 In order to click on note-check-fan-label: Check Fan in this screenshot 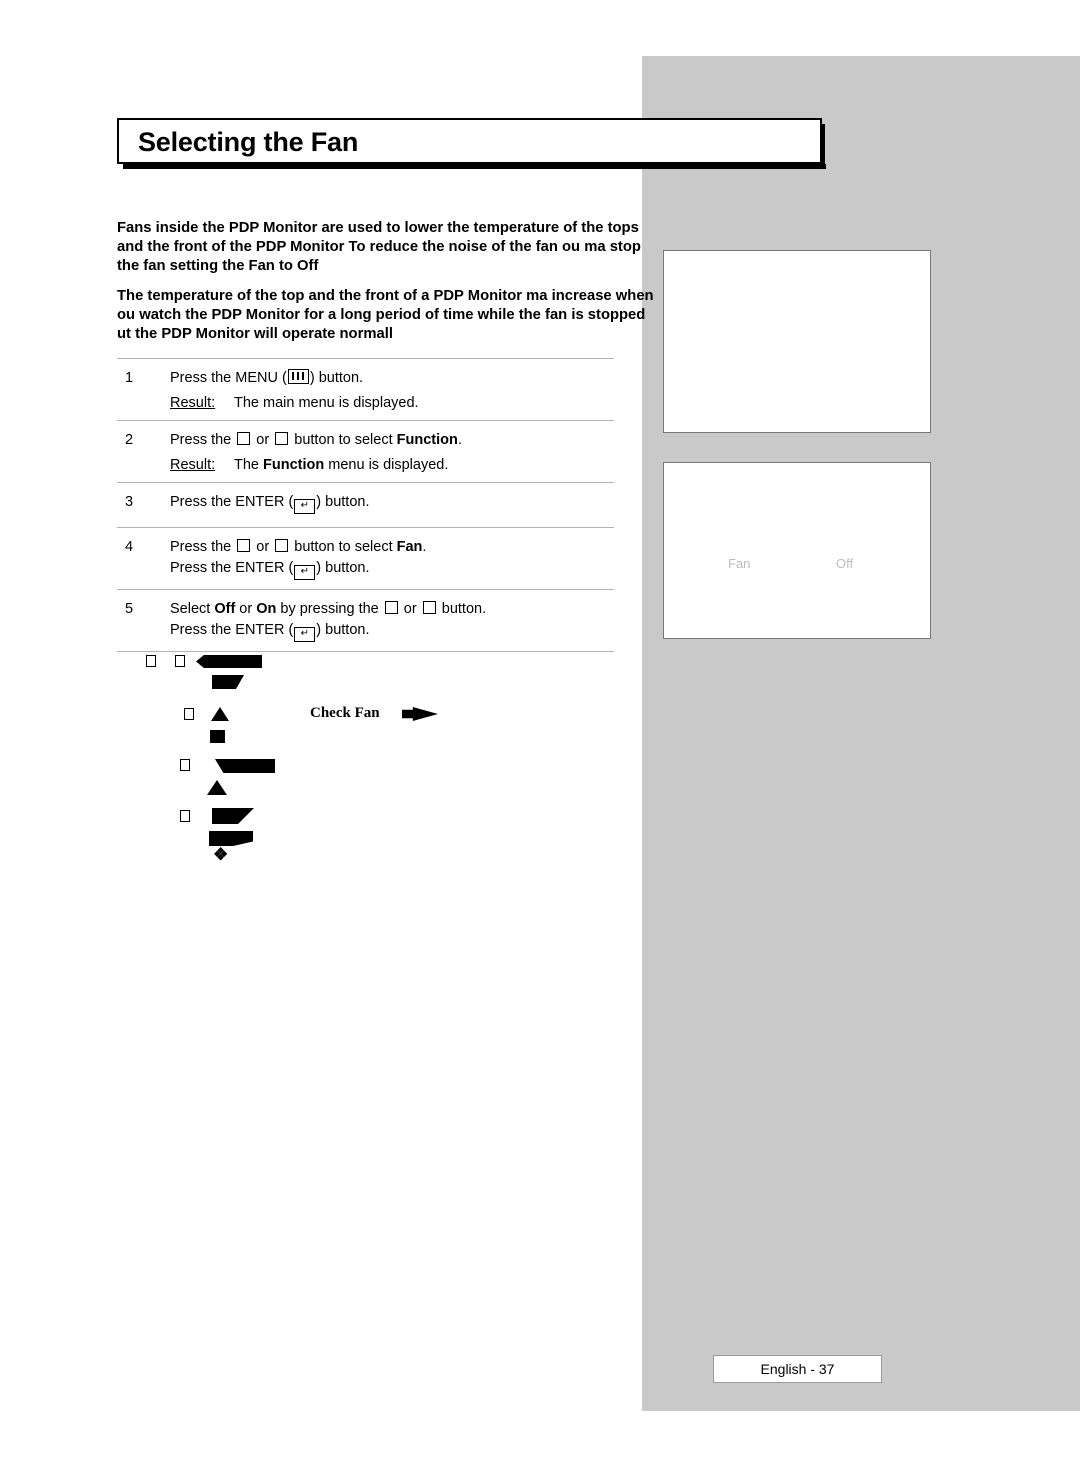, I will do `click(345, 713)`.